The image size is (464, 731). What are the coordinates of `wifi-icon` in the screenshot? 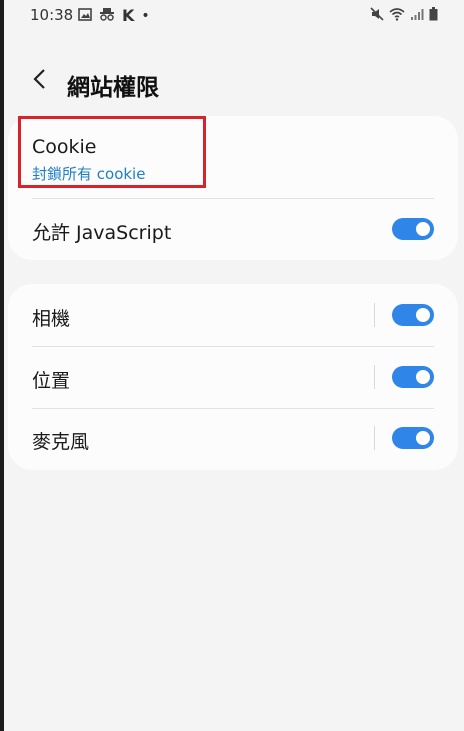 It's located at (397, 15).